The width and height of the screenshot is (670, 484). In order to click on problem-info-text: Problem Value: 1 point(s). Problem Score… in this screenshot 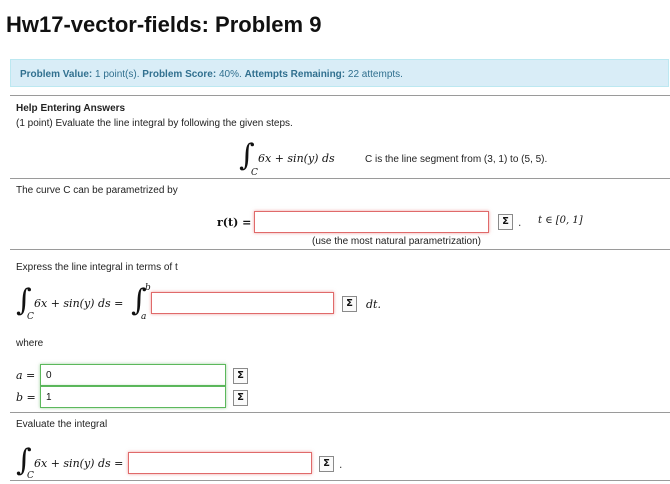, I will do `click(211, 74)`.